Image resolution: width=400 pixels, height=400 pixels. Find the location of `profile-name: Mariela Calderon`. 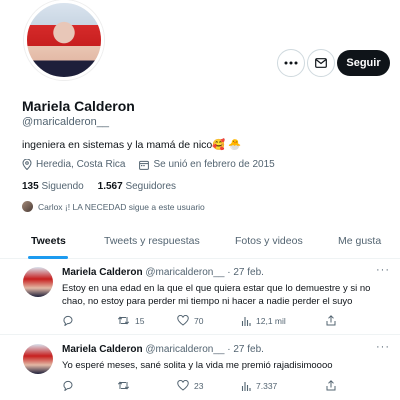

profile-name: Mariela Calderon is located at coordinates (78, 106).